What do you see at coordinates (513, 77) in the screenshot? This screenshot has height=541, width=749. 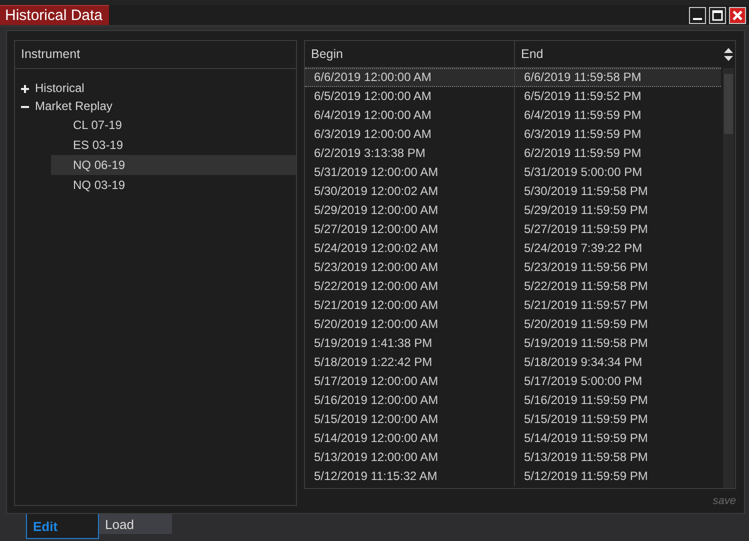 I see `table-row: 6/6/2019 12:00:00 AM 6/6/2019 11:59:58 PM` at bounding box center [513, 77].